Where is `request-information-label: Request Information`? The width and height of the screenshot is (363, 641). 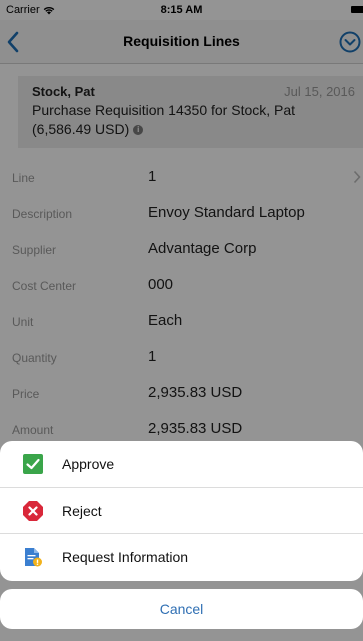 request-information-label: Request Information is located at coordinates (125, 557).